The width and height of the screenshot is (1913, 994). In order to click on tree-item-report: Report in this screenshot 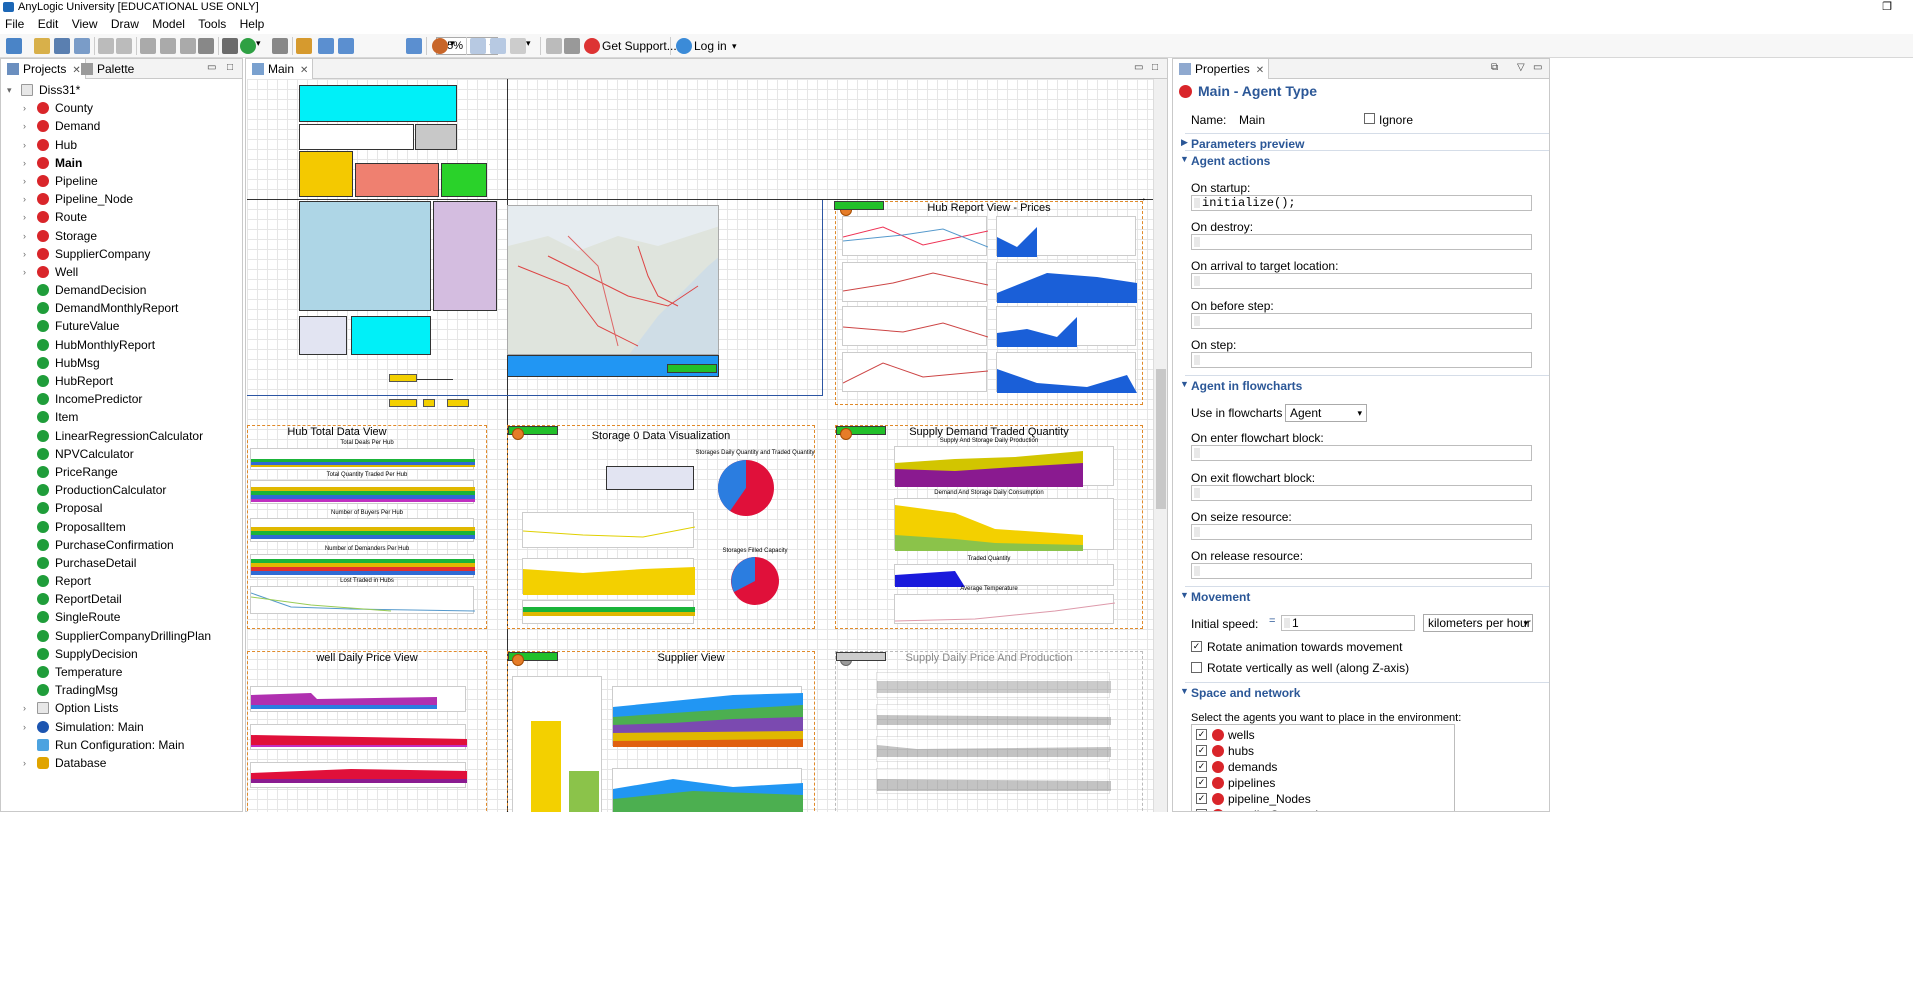, I will do `click(121, 581)`.